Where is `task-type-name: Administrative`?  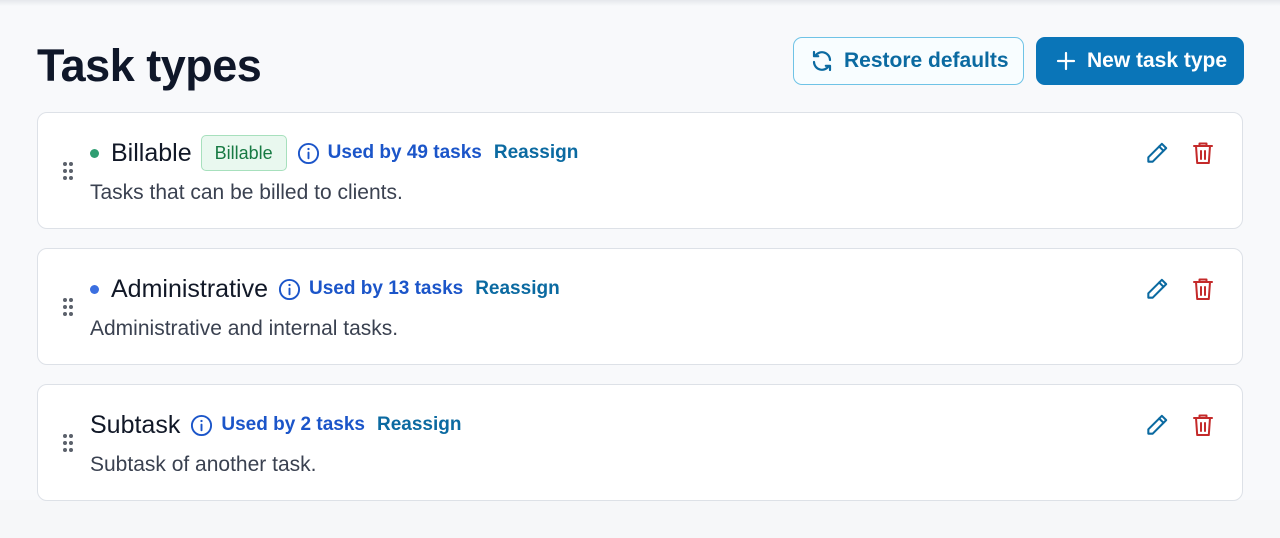 task-type-name: Administrative is located at coordinates (189, 288).